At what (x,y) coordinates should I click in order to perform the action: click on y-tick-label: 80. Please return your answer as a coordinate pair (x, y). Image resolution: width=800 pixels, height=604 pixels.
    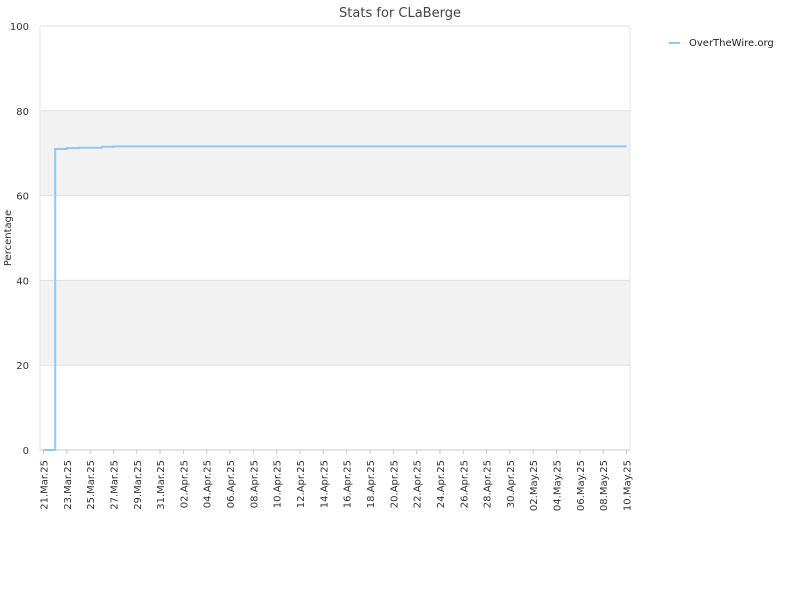
    Looking at the image, I should click on (22, 112).